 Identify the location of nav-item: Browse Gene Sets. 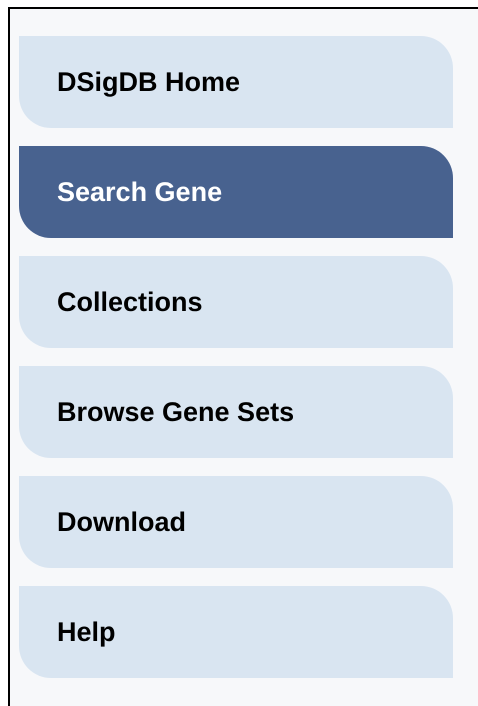
(236, 412).